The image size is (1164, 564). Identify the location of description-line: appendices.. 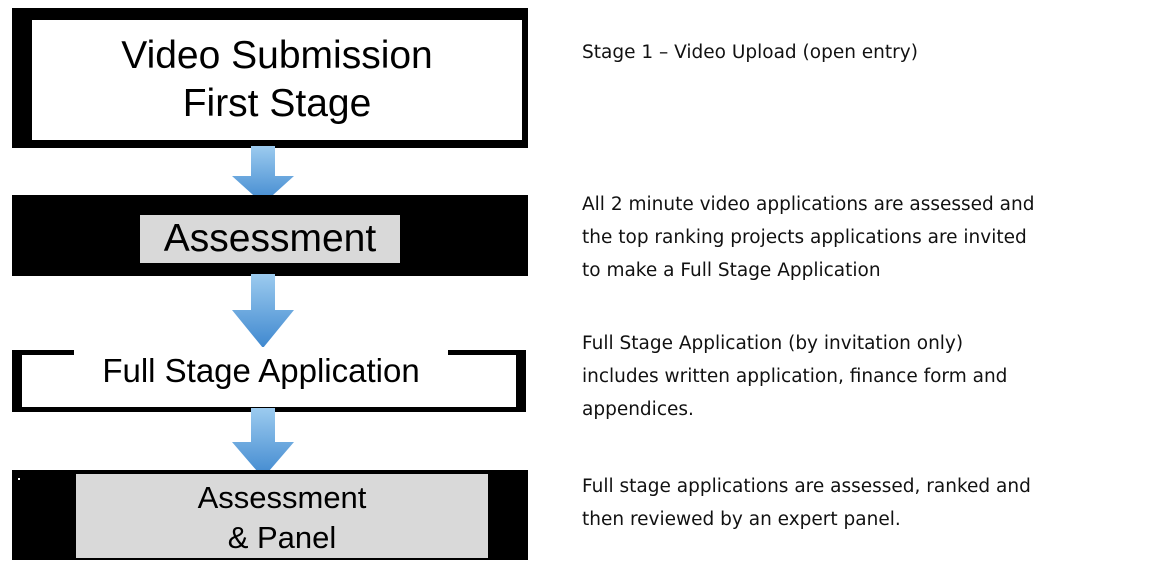
(638, 409).